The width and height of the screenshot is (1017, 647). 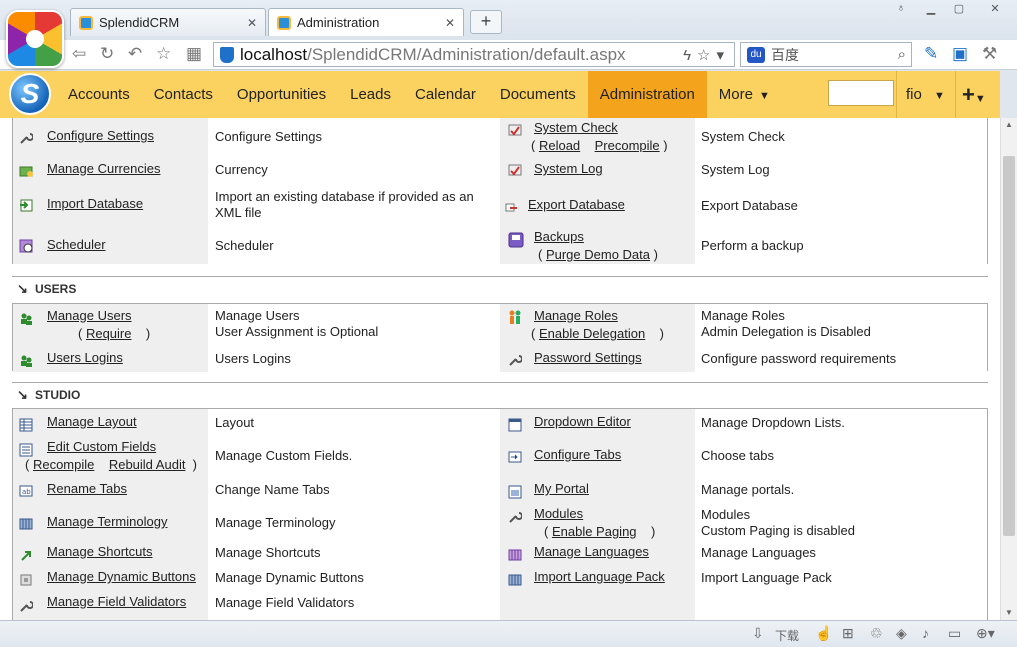 I want to click on new-tab-button: +, so click(x=486, y=22).